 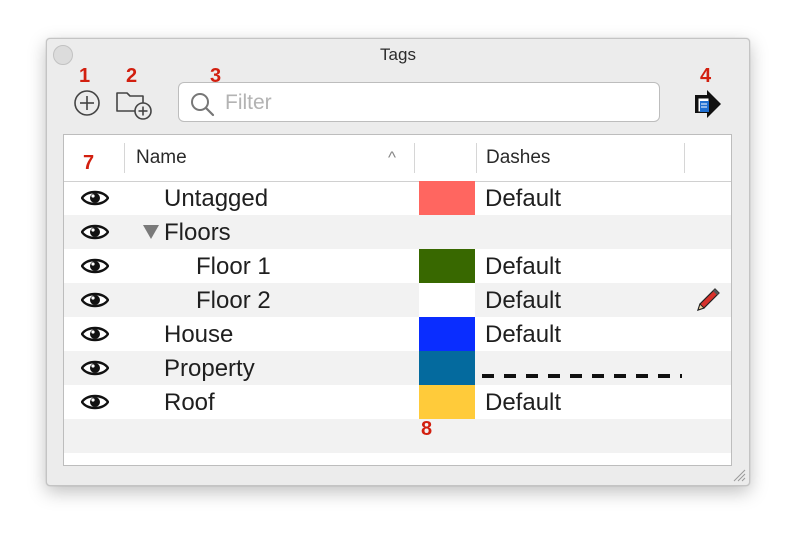 What do you see at coordinates (209, 368) in the screenshot?
I see `tag-name: Property` at bounding box center [209, 368].